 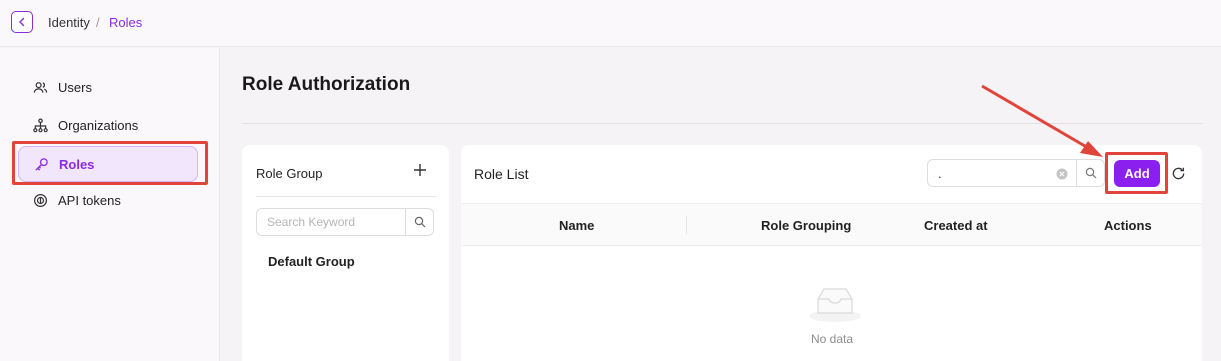 What do you see at coordinates (1136, 173) in the screenshot?
I see `add-highlight-box` at bounding box center [1136, 173].